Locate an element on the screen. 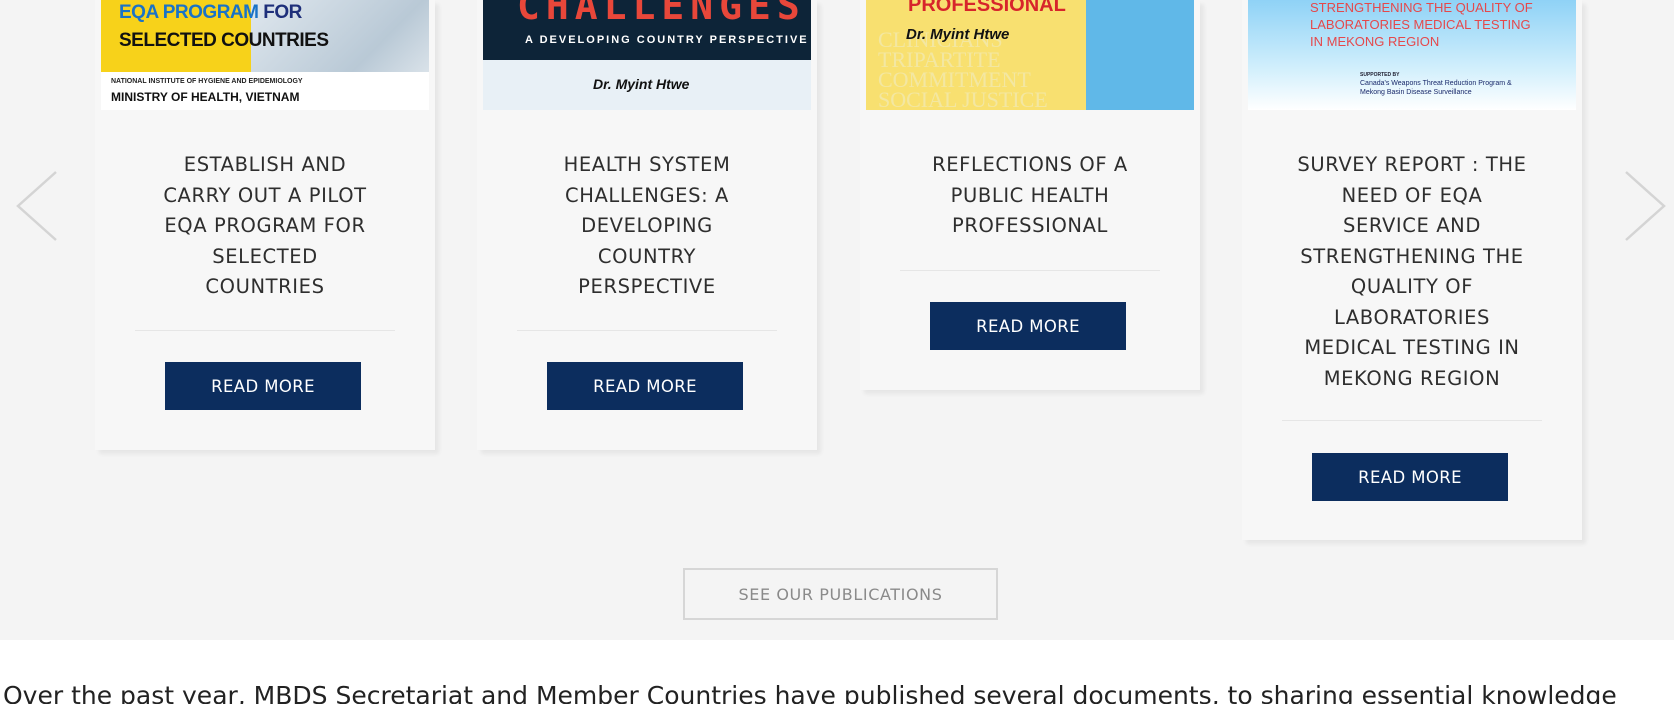  cover-text: SUPPORTED BY is located at coordinates (1380, 75).